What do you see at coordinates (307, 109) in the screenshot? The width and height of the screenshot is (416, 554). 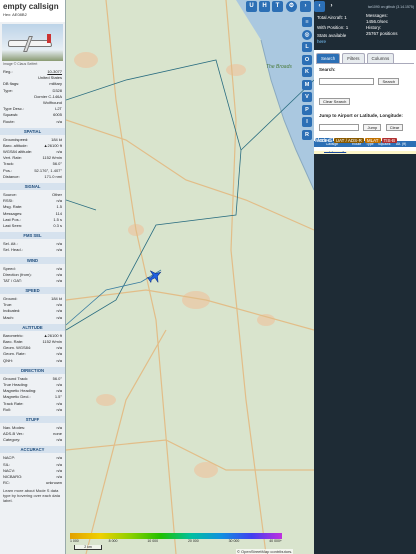 I see `map-button-p: P` at bounding box center [307, 109].